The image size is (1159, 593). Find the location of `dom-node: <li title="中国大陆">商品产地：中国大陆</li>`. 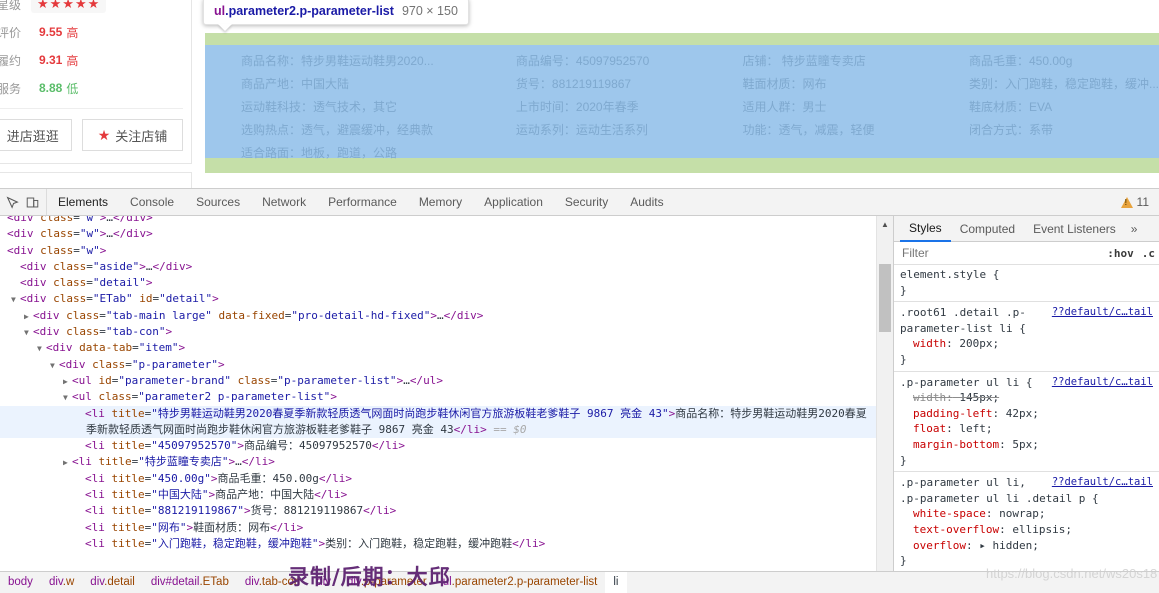

dom-node: <li title="中国大陆">商品产地：中国大陆</li> is located at coordinates (438, 495).